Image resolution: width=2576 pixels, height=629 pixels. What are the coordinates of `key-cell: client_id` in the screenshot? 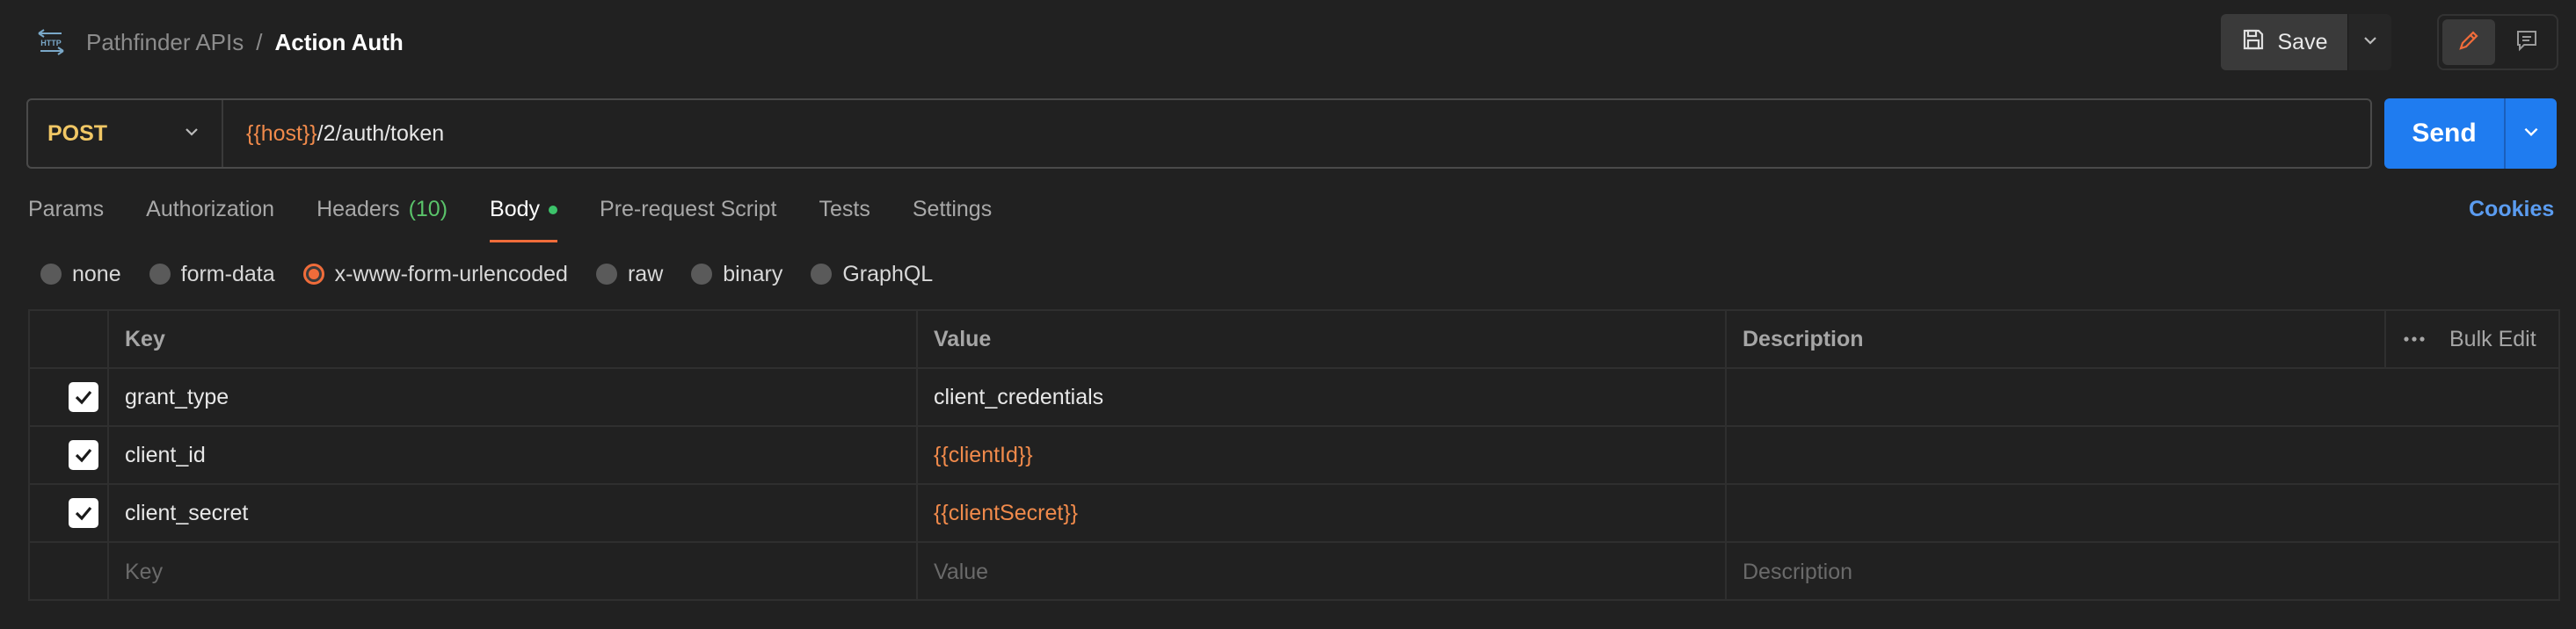 It's located at (165, 455).